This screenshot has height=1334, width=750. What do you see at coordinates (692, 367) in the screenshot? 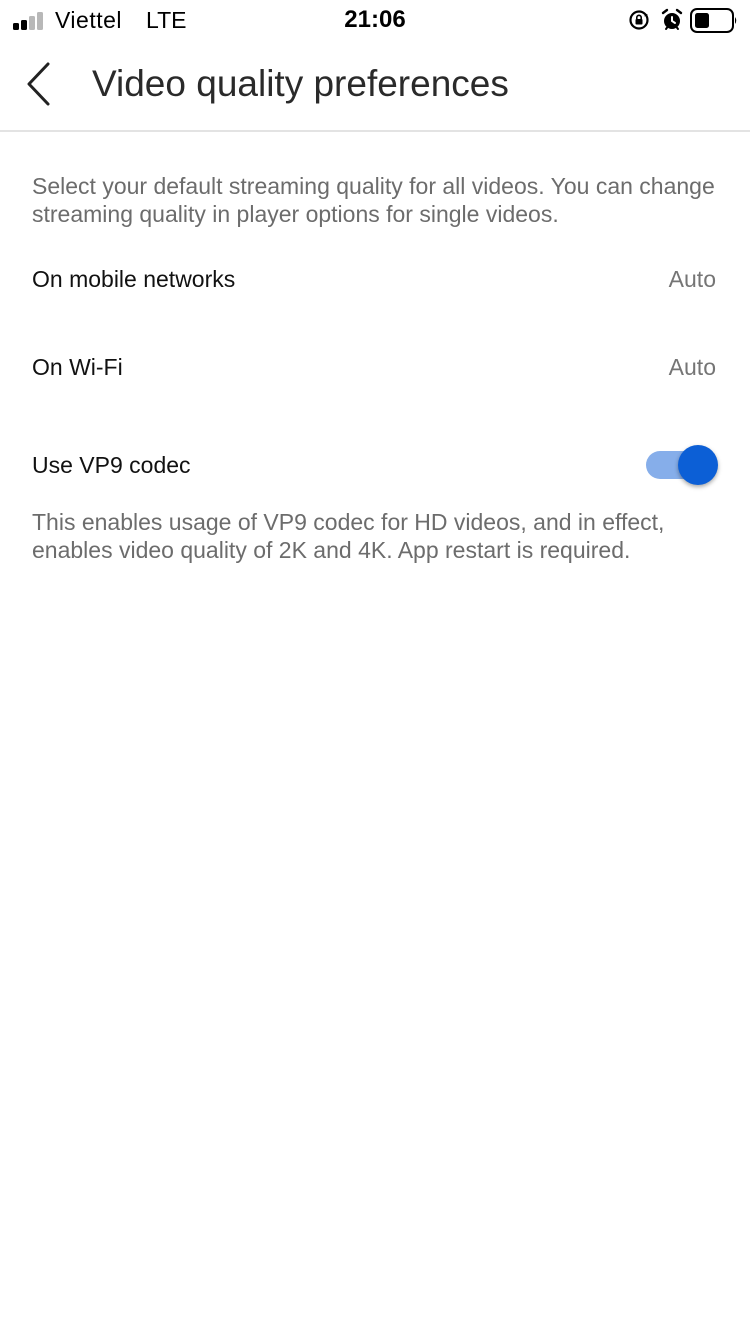
I see `wifi-value: Auto` at bounding box center [692, 367].